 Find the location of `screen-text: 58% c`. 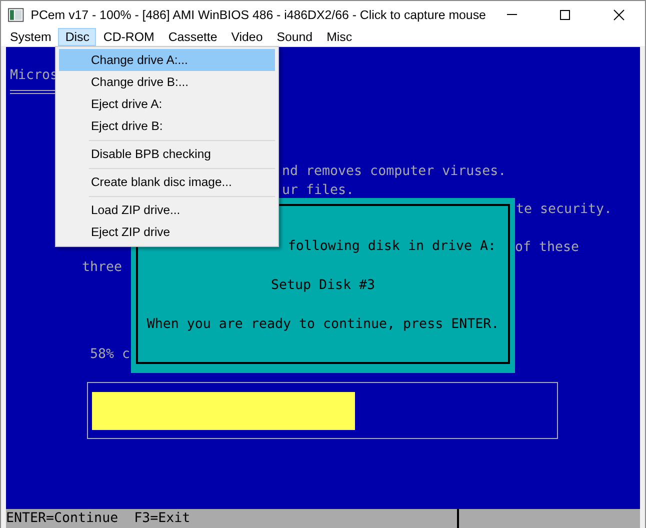

screen-text: 58% c is located at coordinates (110, 355).